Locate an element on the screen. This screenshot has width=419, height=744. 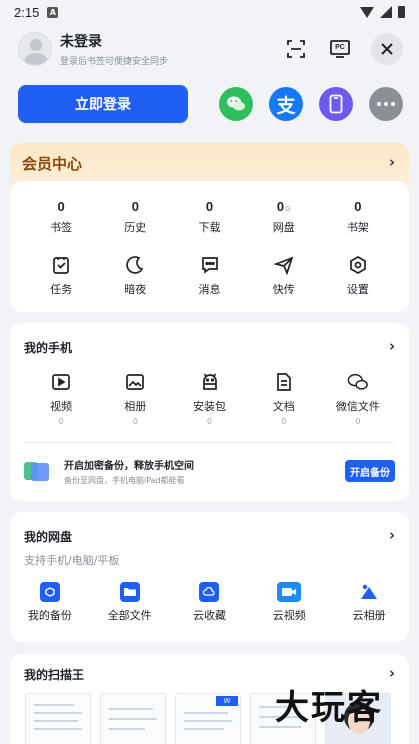
disk-items: 我的备份 全部文件 云收藏 云视频 云相册 is located at coordinates (209, 602).